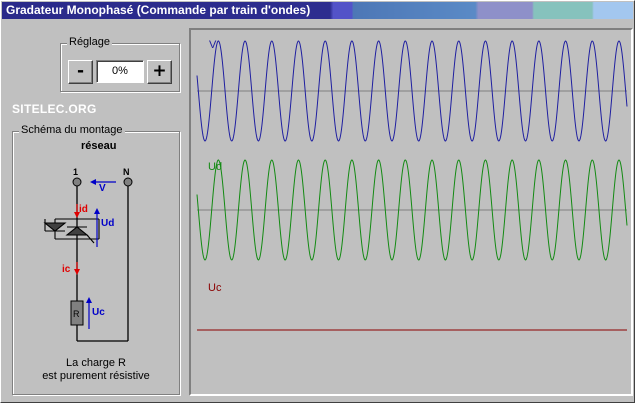  Describe the element at coordinates (107, 223) in the screenshot. I see `ud-label: Ud` at that location.